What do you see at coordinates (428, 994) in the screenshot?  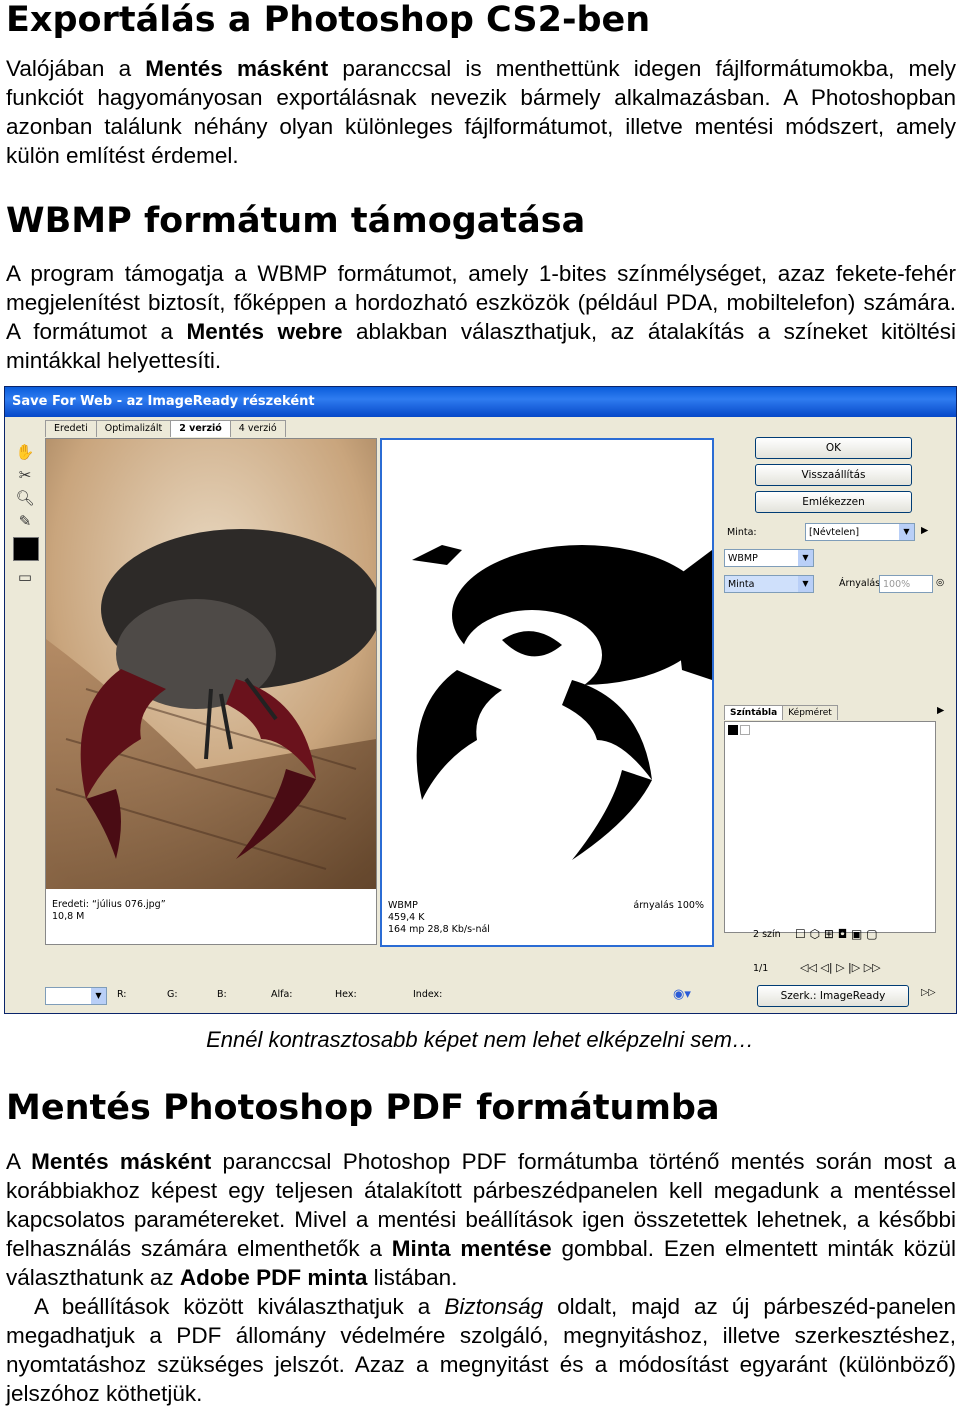 I see `status-index: Index:` at bounding box center [428, 994].